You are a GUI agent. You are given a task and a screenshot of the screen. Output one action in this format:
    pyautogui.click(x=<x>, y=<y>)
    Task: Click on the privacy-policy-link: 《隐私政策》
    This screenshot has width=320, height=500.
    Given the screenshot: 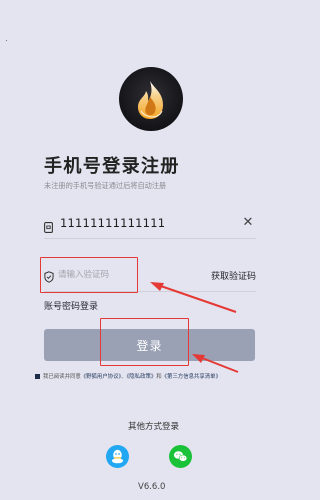 What is the action you would take?
    pyautogui.click(x=142, y=377)
    